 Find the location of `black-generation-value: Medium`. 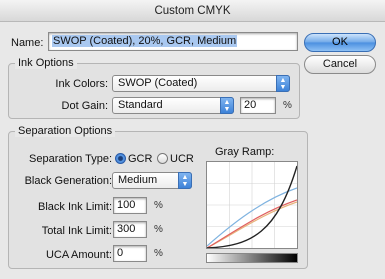

black-generation-value: Medium is located at coordinates (138, 180).